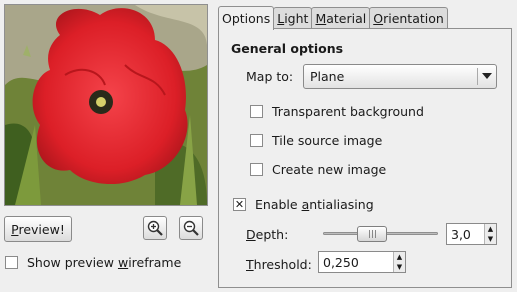  What do you see at coordinates (11, 262) in the screenshot?
I see `wireframe-check-box` at bounding box center [11, 262].